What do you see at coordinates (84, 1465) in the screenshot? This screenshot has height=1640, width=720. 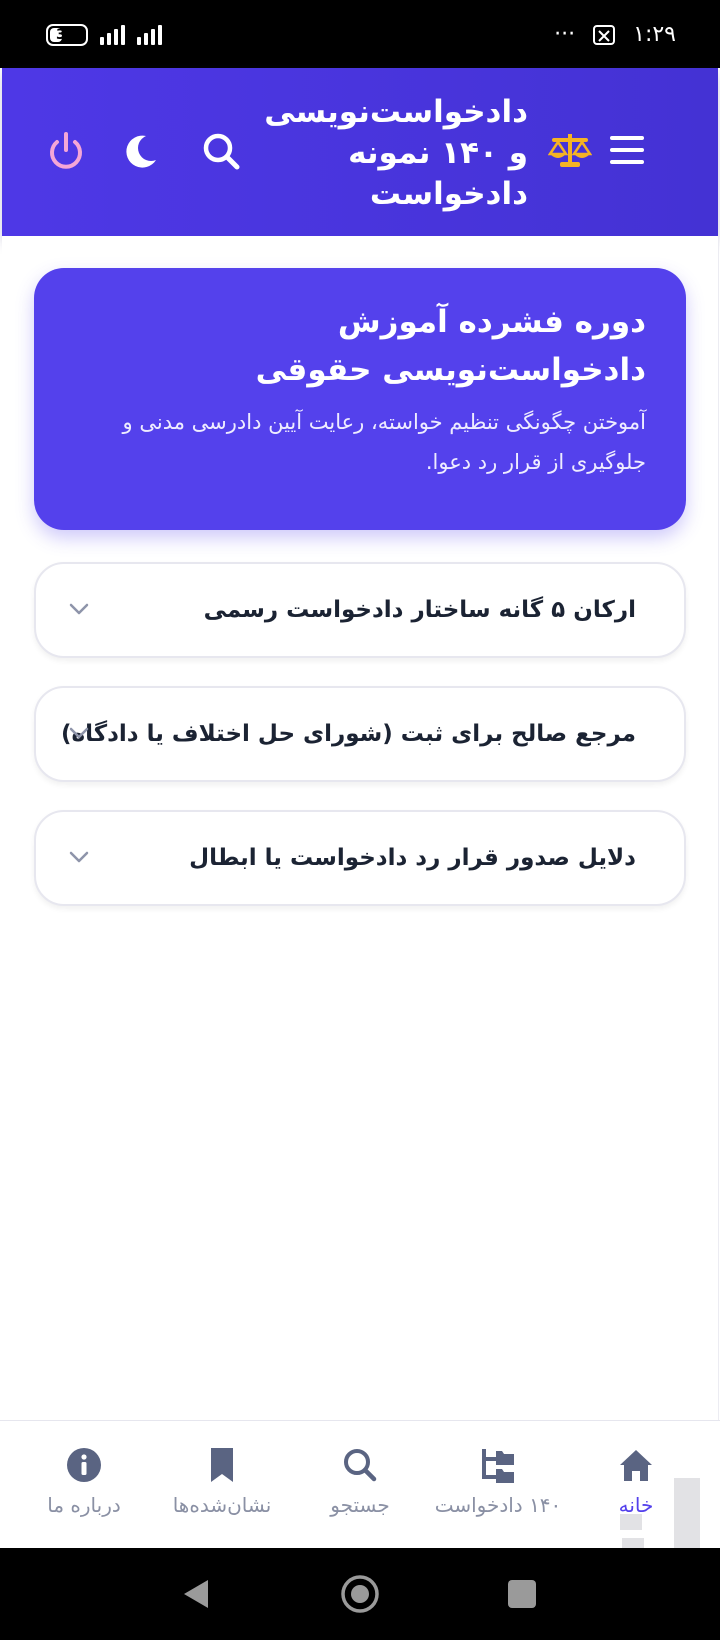 I see `info-icon` at bounding box center [84, 1465].